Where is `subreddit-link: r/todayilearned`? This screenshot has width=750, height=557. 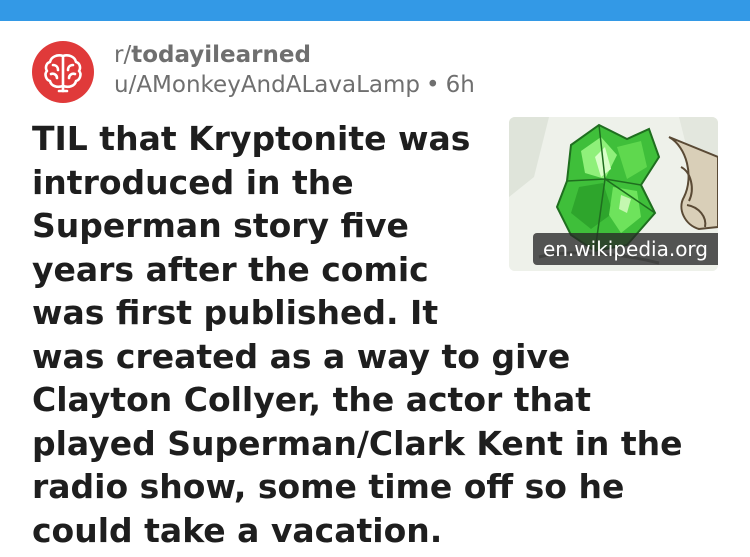 subreddit-link: r/todayilearned is located at coordinates (294, 55).